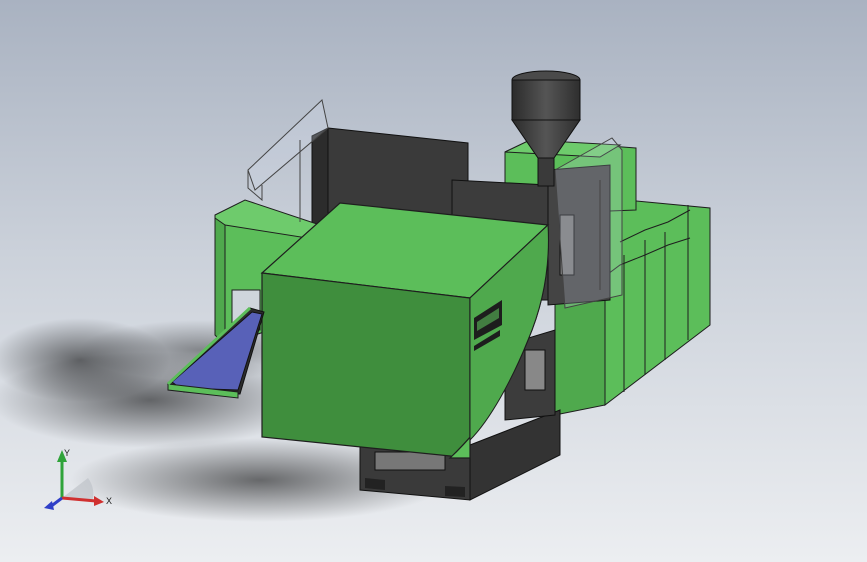 This screenshot has height=562, width=867. Describe the element at coordinates (53, 503) in the screenshot. I see `z-axis-arrow` at that location.